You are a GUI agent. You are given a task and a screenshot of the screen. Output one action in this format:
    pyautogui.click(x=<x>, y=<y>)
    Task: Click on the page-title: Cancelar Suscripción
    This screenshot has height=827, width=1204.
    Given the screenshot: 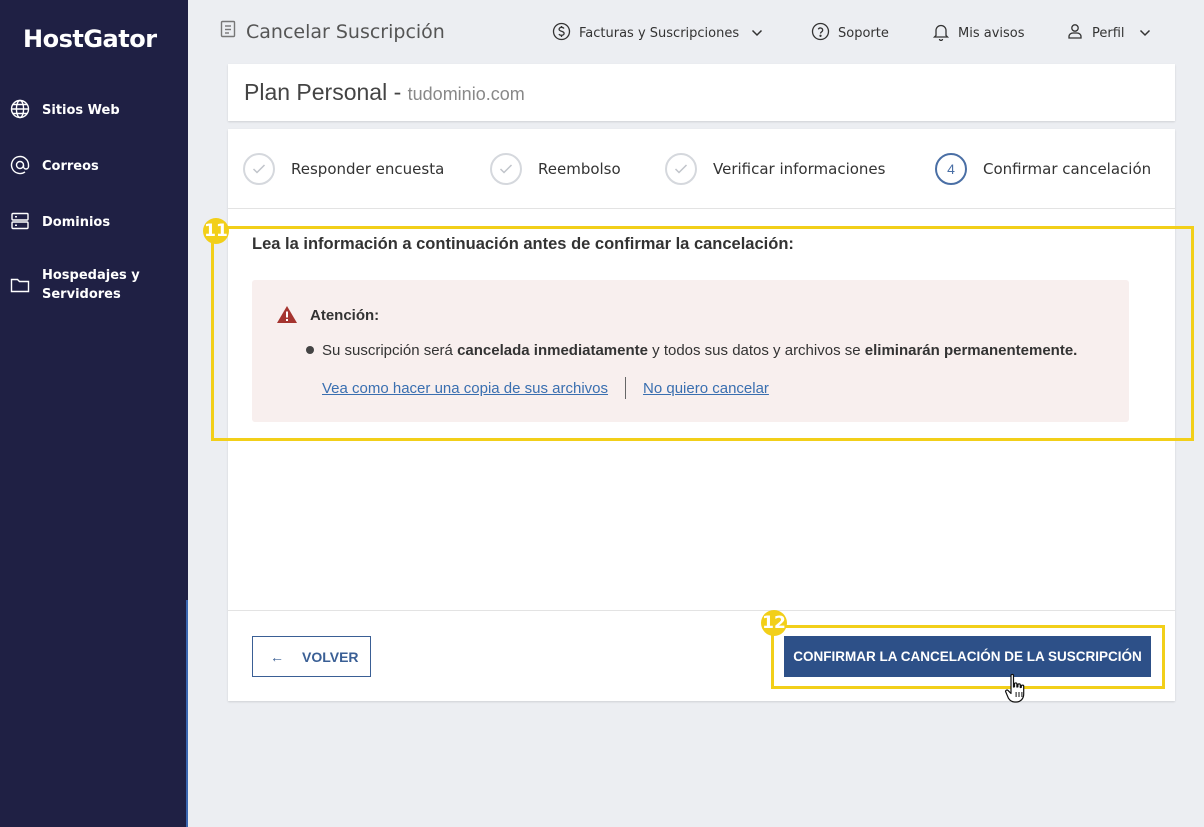 What is the action you would take?
    pyautogui.click(x=332, y=31)
    